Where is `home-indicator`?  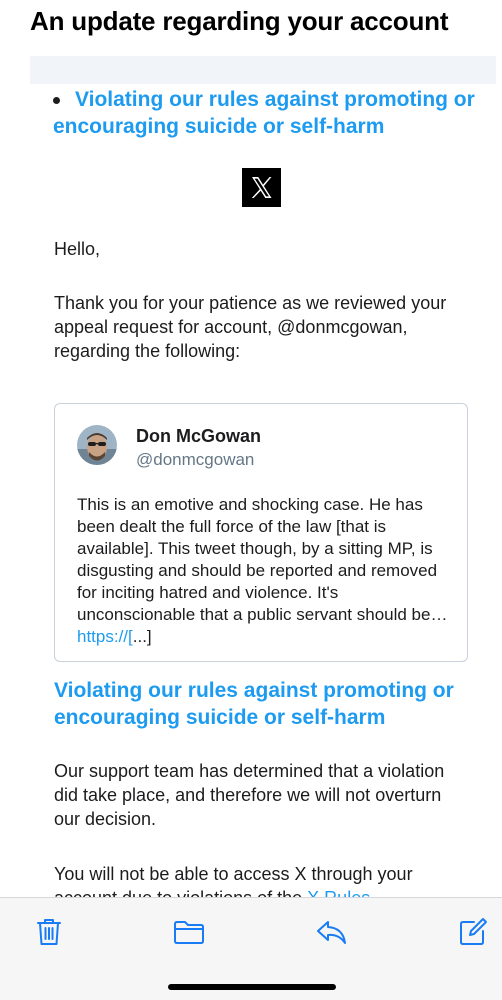 home-indicator is located at coordinates (252, 987).